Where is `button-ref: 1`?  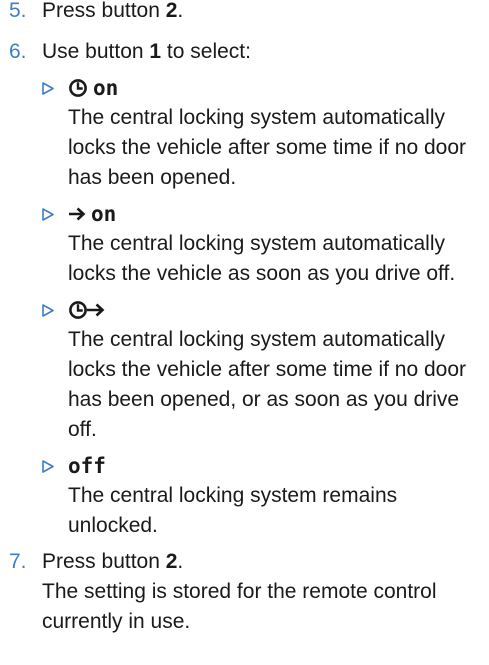 button-ref: 1 is located at coordinates (155, 51).